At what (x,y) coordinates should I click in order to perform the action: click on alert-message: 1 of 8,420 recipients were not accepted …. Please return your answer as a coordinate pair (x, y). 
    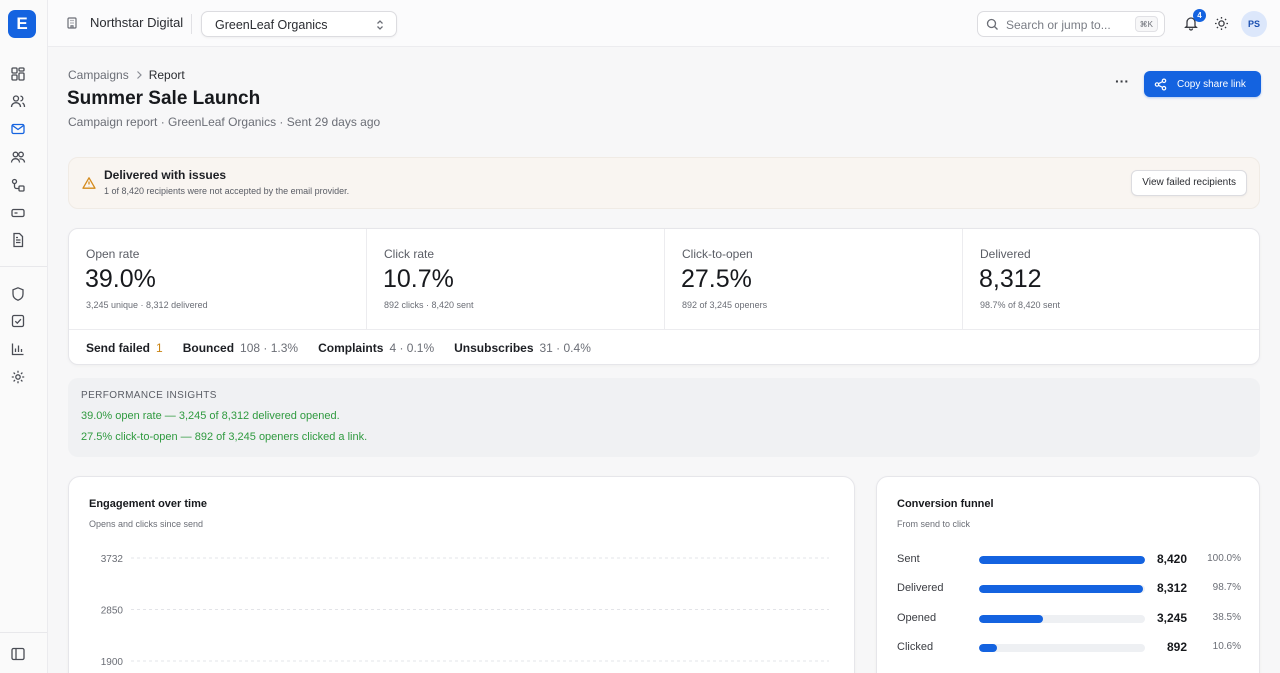
    Looking at the image, I should click on (227, 191).